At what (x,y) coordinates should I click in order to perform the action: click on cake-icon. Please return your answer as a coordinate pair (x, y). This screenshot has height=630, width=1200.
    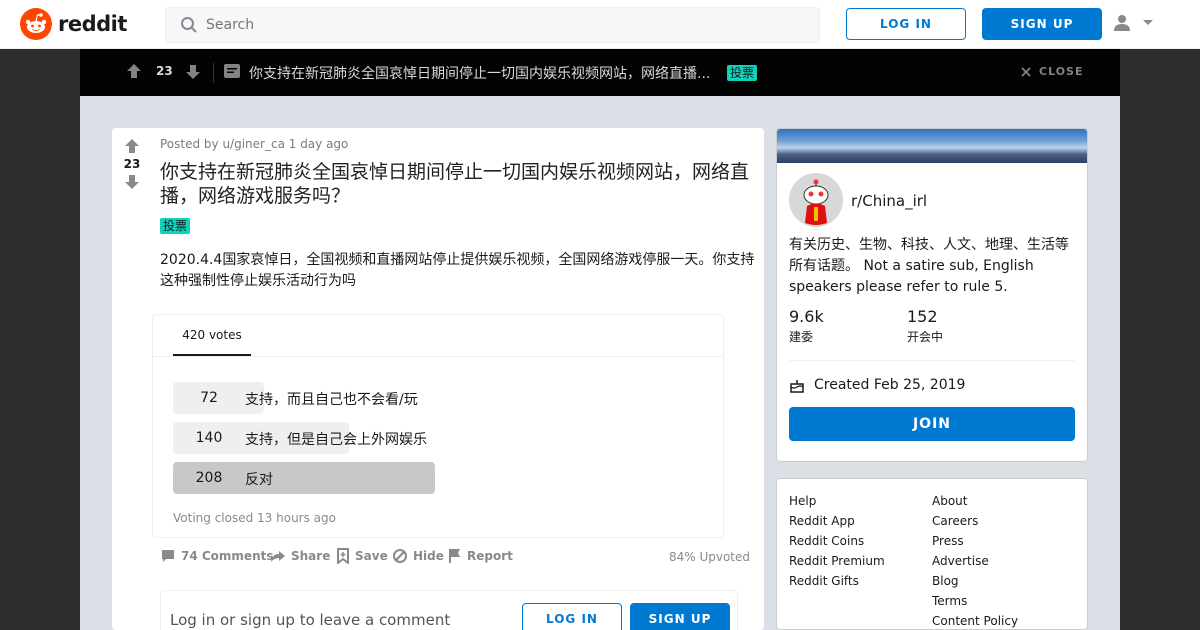
    Looking at the image, I should click on (797, 386).